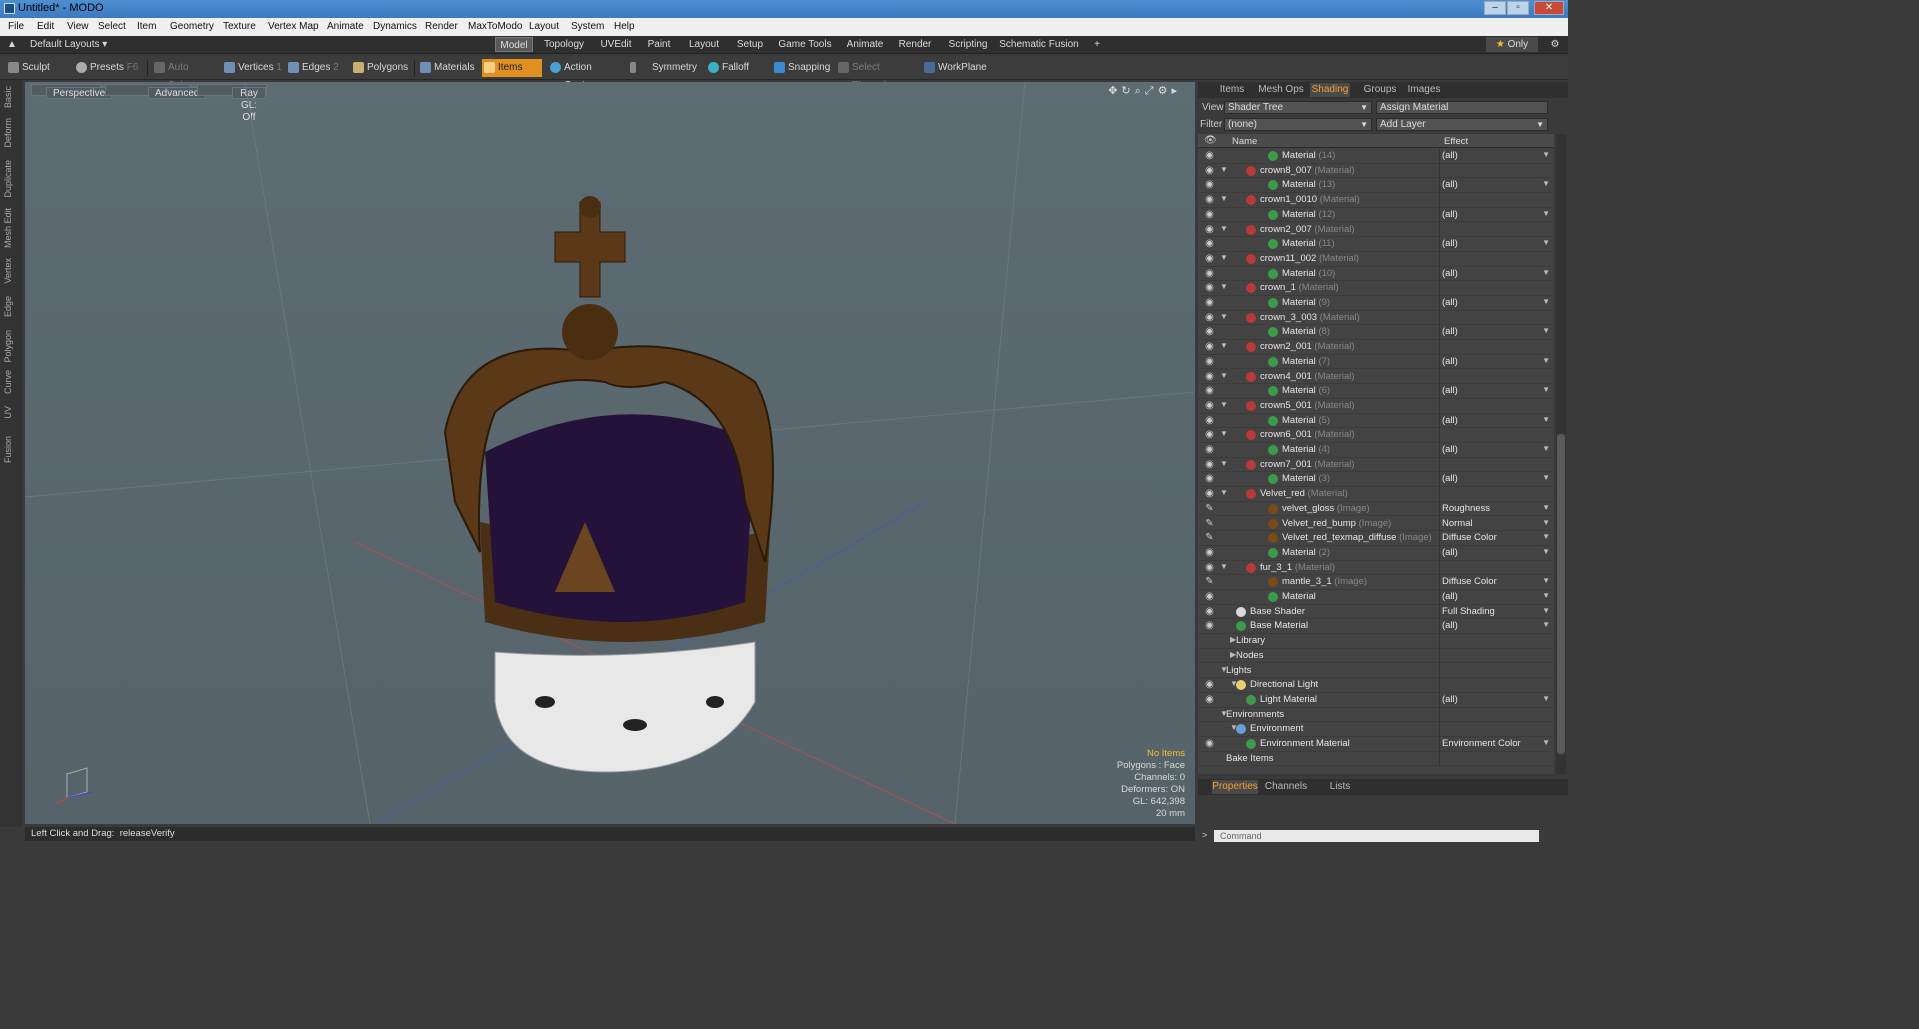 This screenshot has width=1919, height=1029. I want to click on menu-layout: Layout, so click(544, 26).